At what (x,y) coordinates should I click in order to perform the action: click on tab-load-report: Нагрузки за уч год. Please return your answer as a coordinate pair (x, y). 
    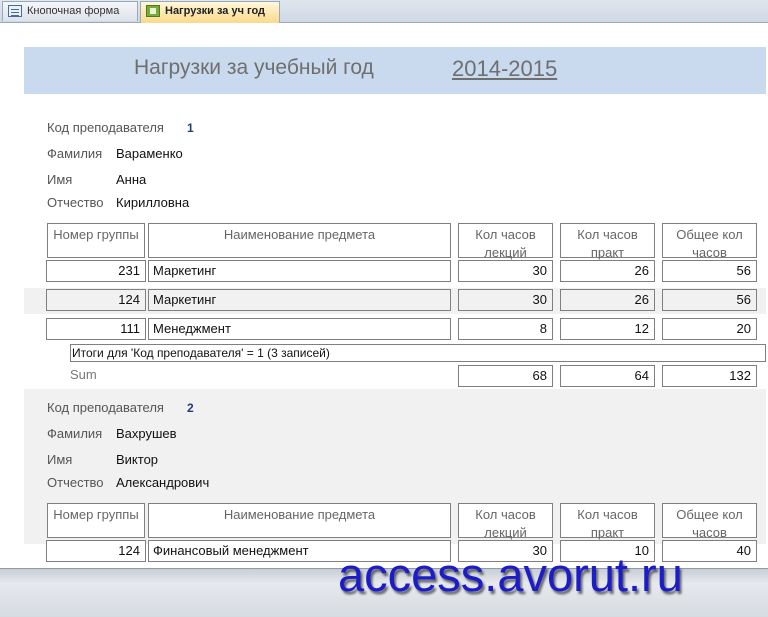
    Looking at the image, I should click on (210, 12).